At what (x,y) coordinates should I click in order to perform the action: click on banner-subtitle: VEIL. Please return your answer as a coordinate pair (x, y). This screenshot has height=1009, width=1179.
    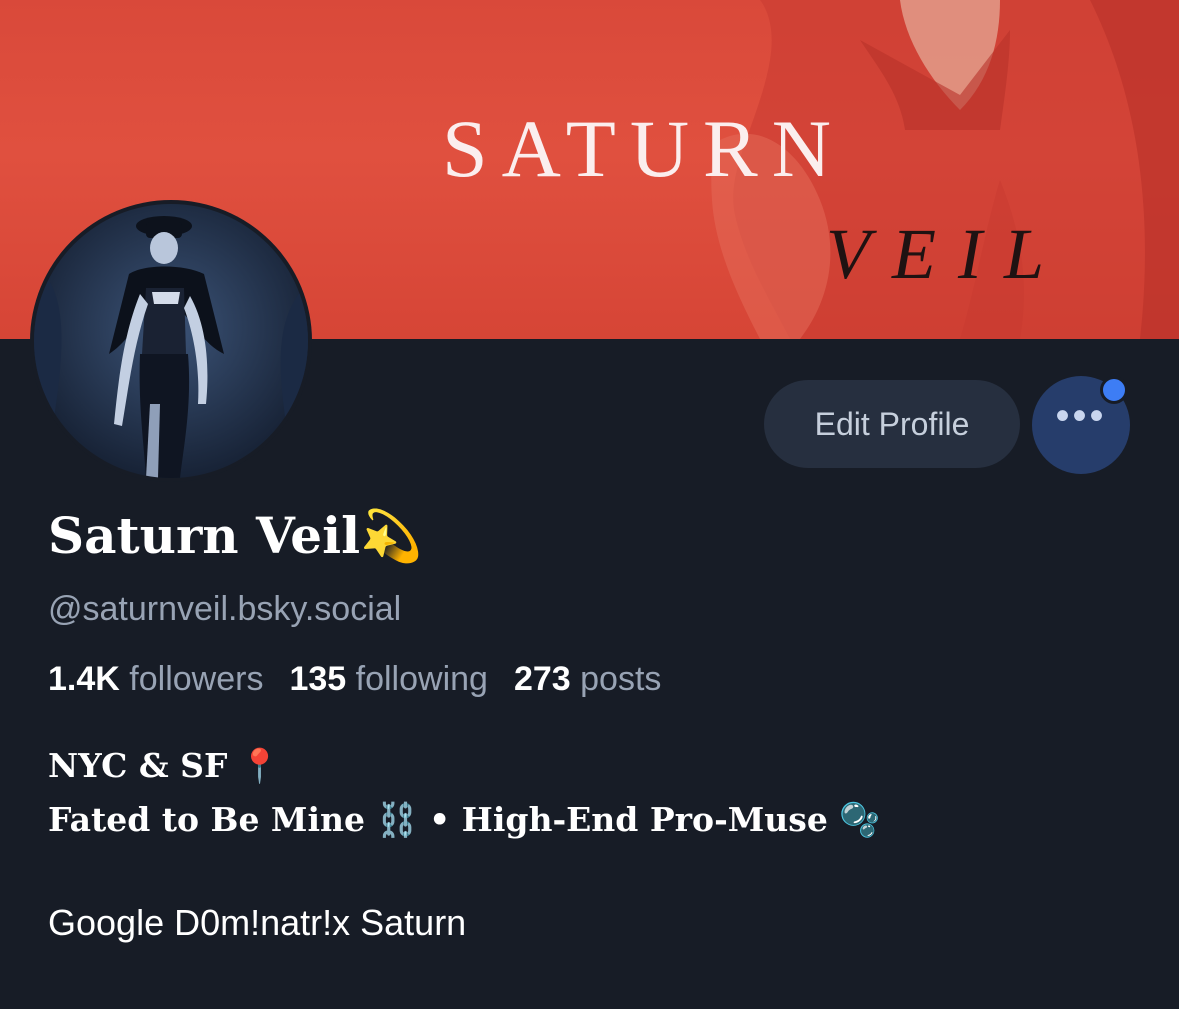
    Looking at the image, I should click on (946, 254).